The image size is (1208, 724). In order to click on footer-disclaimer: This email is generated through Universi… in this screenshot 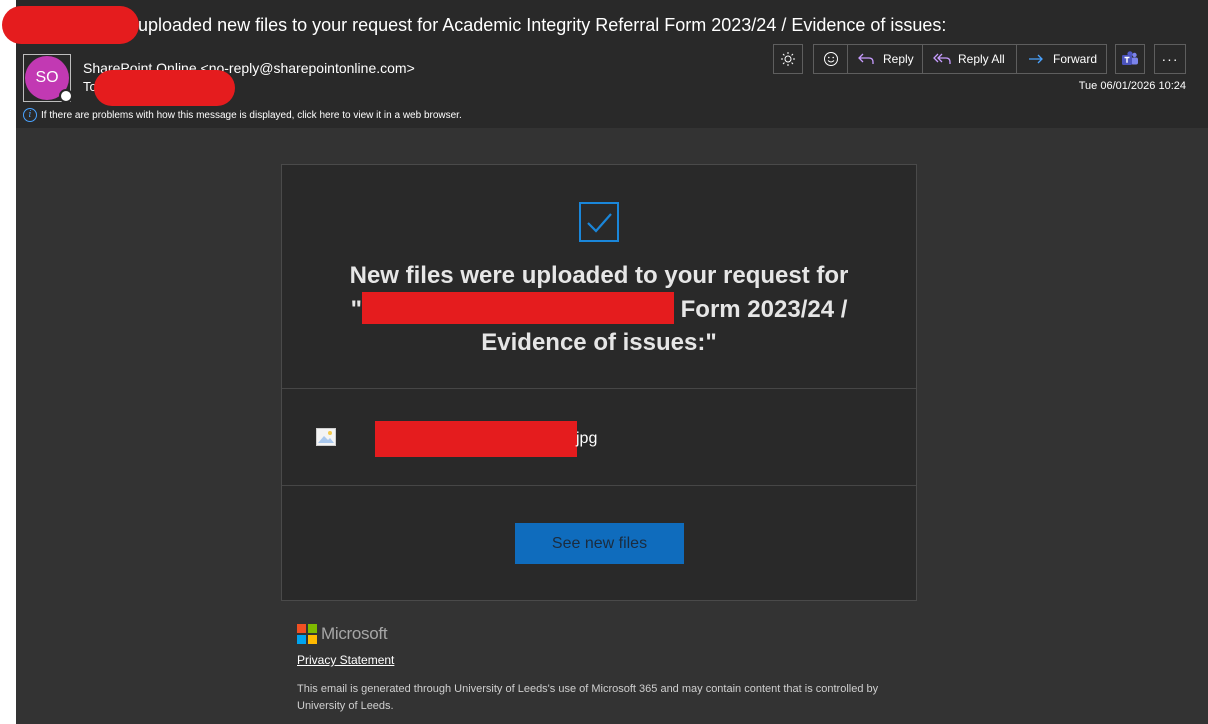, I will do `click(588, 697)`.